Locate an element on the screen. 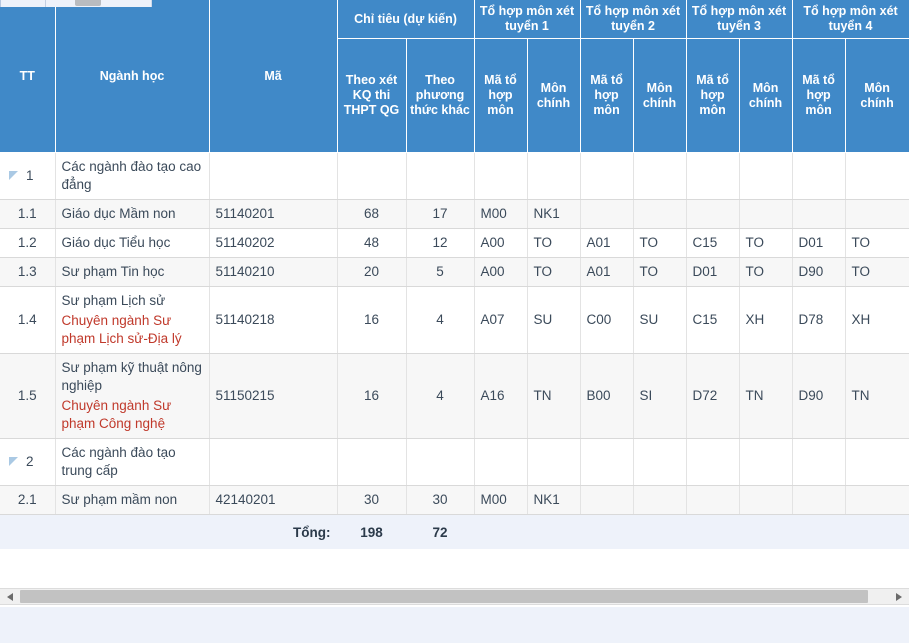  table-row: 2.1 Sư phạm mầm non 42140201 30 30 M00 NK1 is located at coordinates (454, 500).